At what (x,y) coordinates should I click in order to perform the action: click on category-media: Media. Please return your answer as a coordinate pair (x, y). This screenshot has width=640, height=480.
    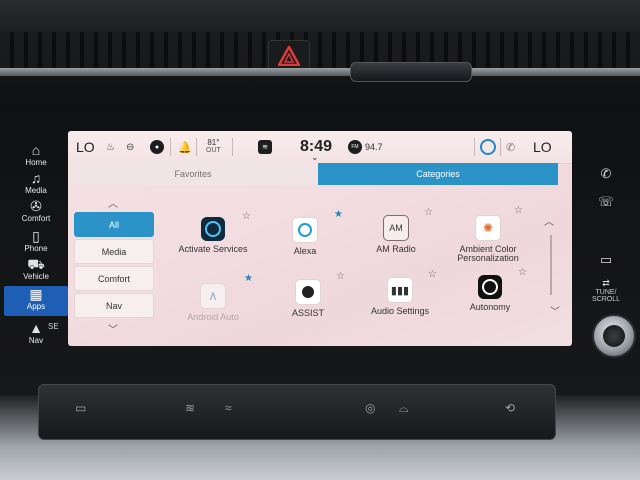
    Looking at the image, I should click on (114, 251).